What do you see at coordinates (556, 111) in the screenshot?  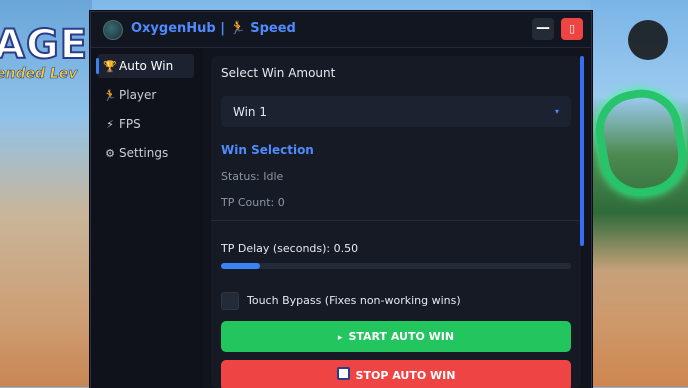 I see `chevron-down-icon: ▾` at bounding box center [556, 111].